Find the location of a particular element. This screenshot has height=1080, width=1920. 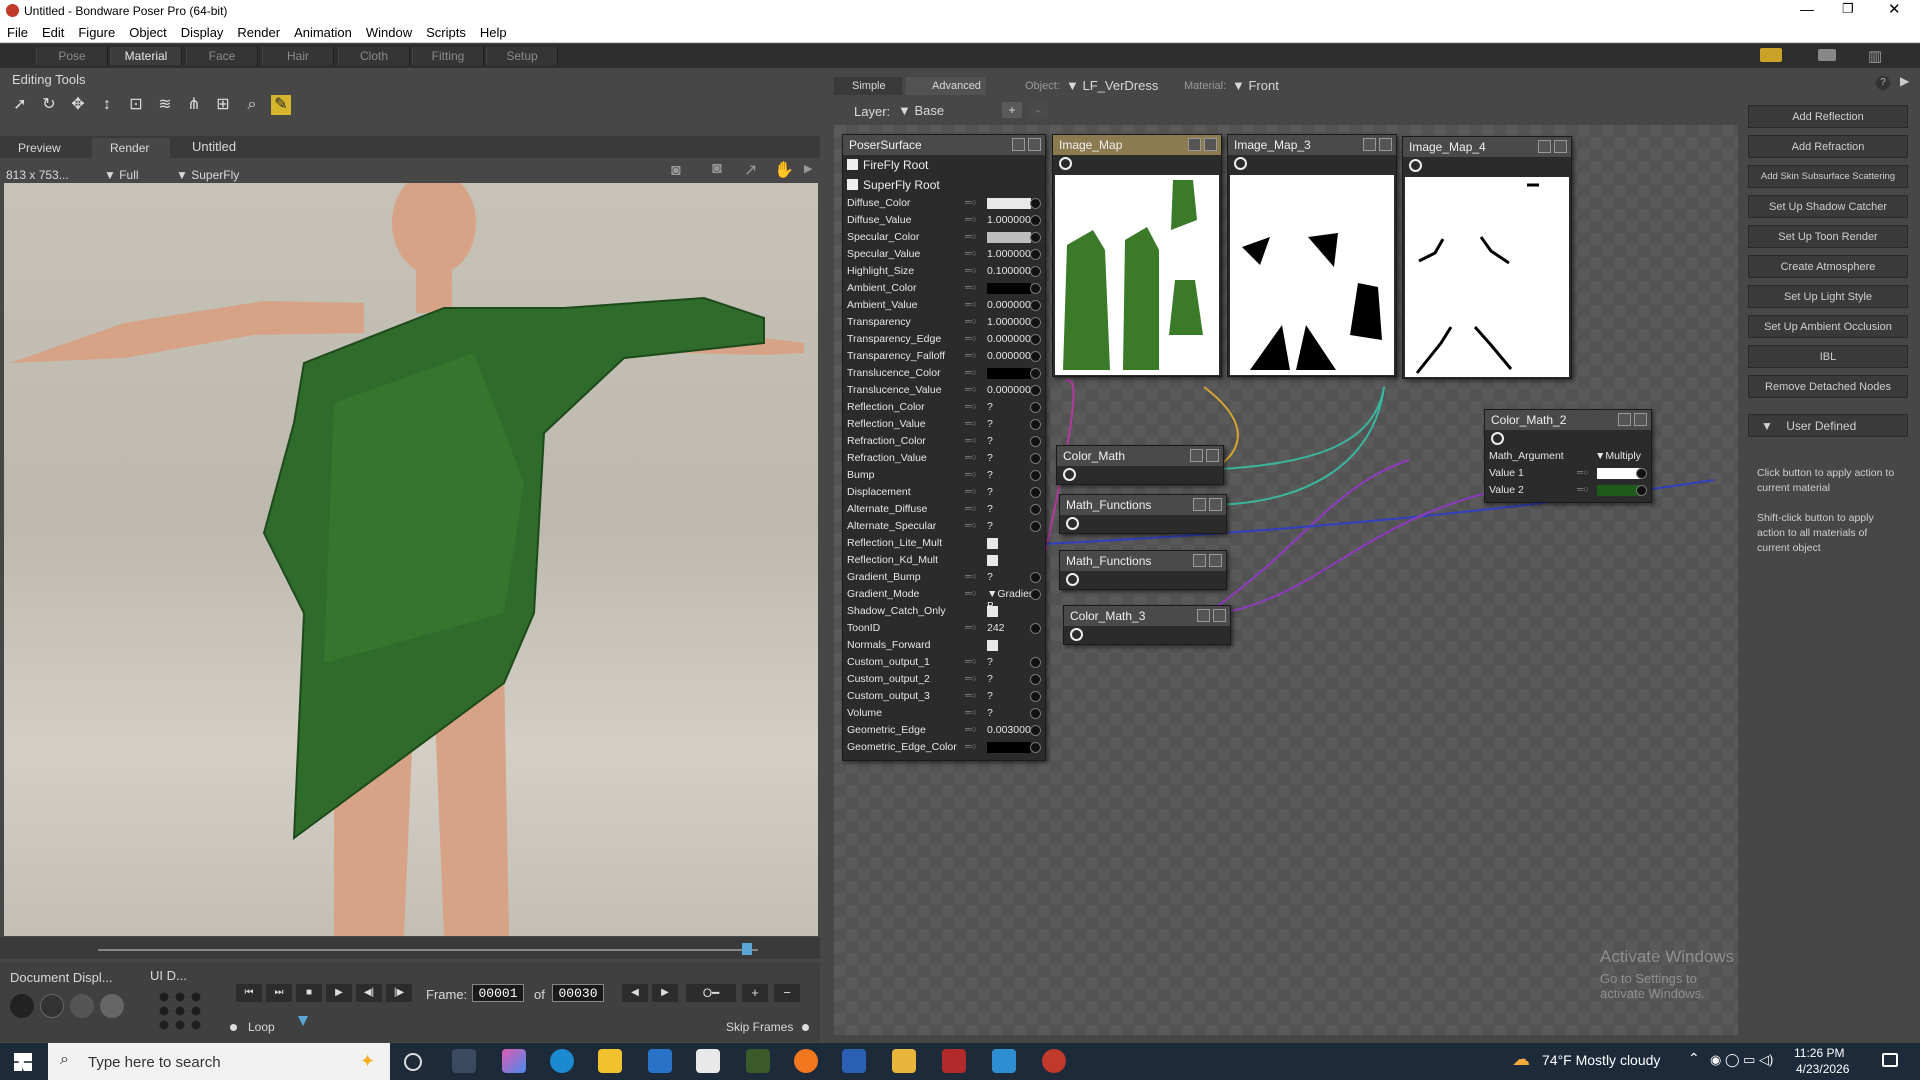

node-header: Image_Map_3 is located at coordinates (1312, 145).